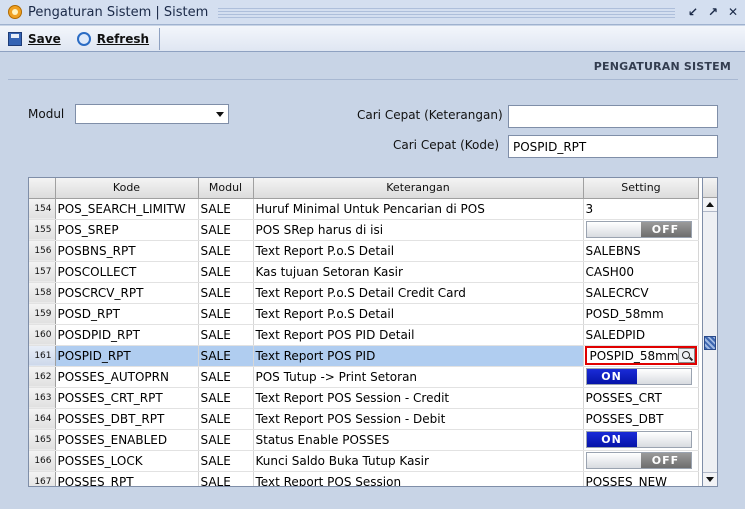 This screenshot has width=745, height=509. Describe the element at coordinates (418, 356) in the screenshot. I see `cell-keterangan: Text Report POS PID` at that location.